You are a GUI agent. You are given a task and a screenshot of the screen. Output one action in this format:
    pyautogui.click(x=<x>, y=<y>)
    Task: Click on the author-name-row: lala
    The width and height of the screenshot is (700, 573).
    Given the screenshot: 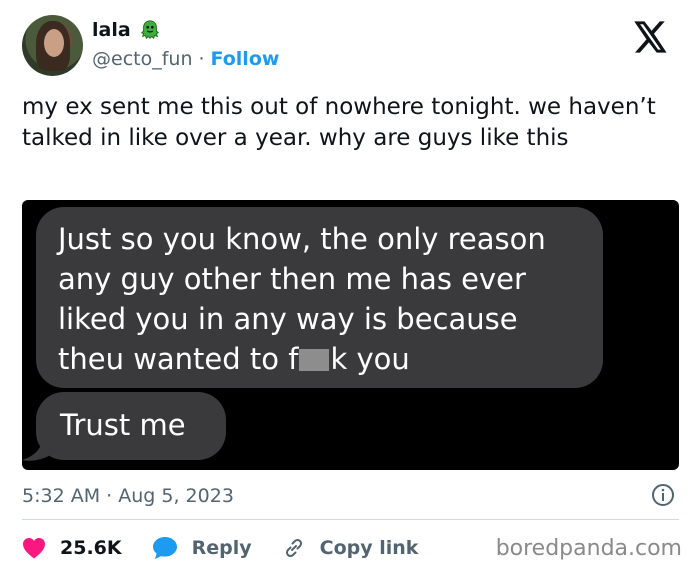 What is the action you would take?
    pyautogui.click(x=126, y=30)
    